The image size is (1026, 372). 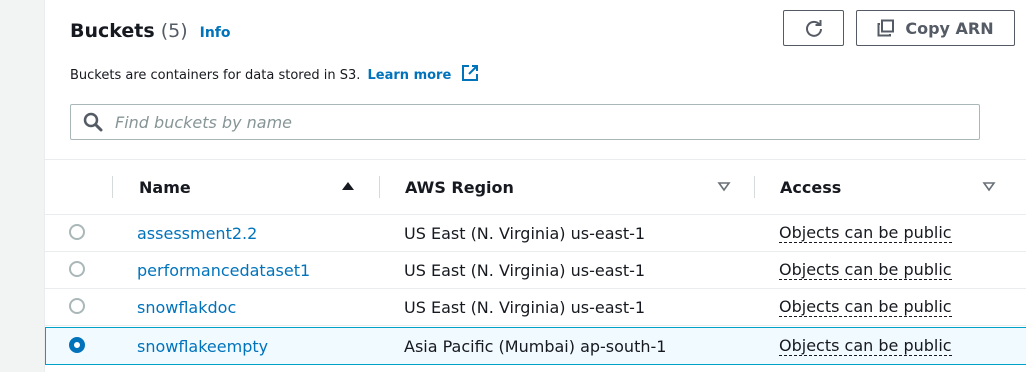 I want to click on refresh-icon, so click(x=814, y=28).